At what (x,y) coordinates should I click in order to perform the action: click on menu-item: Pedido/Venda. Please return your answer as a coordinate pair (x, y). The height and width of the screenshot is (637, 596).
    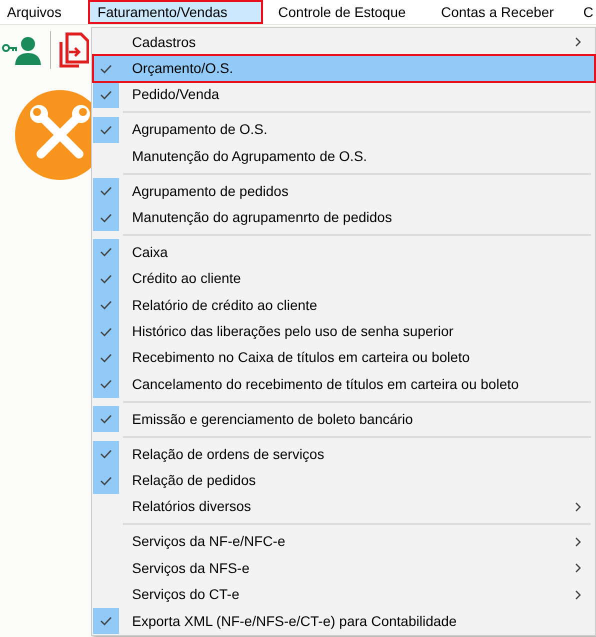
    Looking at the image, I should click on (344, 95).